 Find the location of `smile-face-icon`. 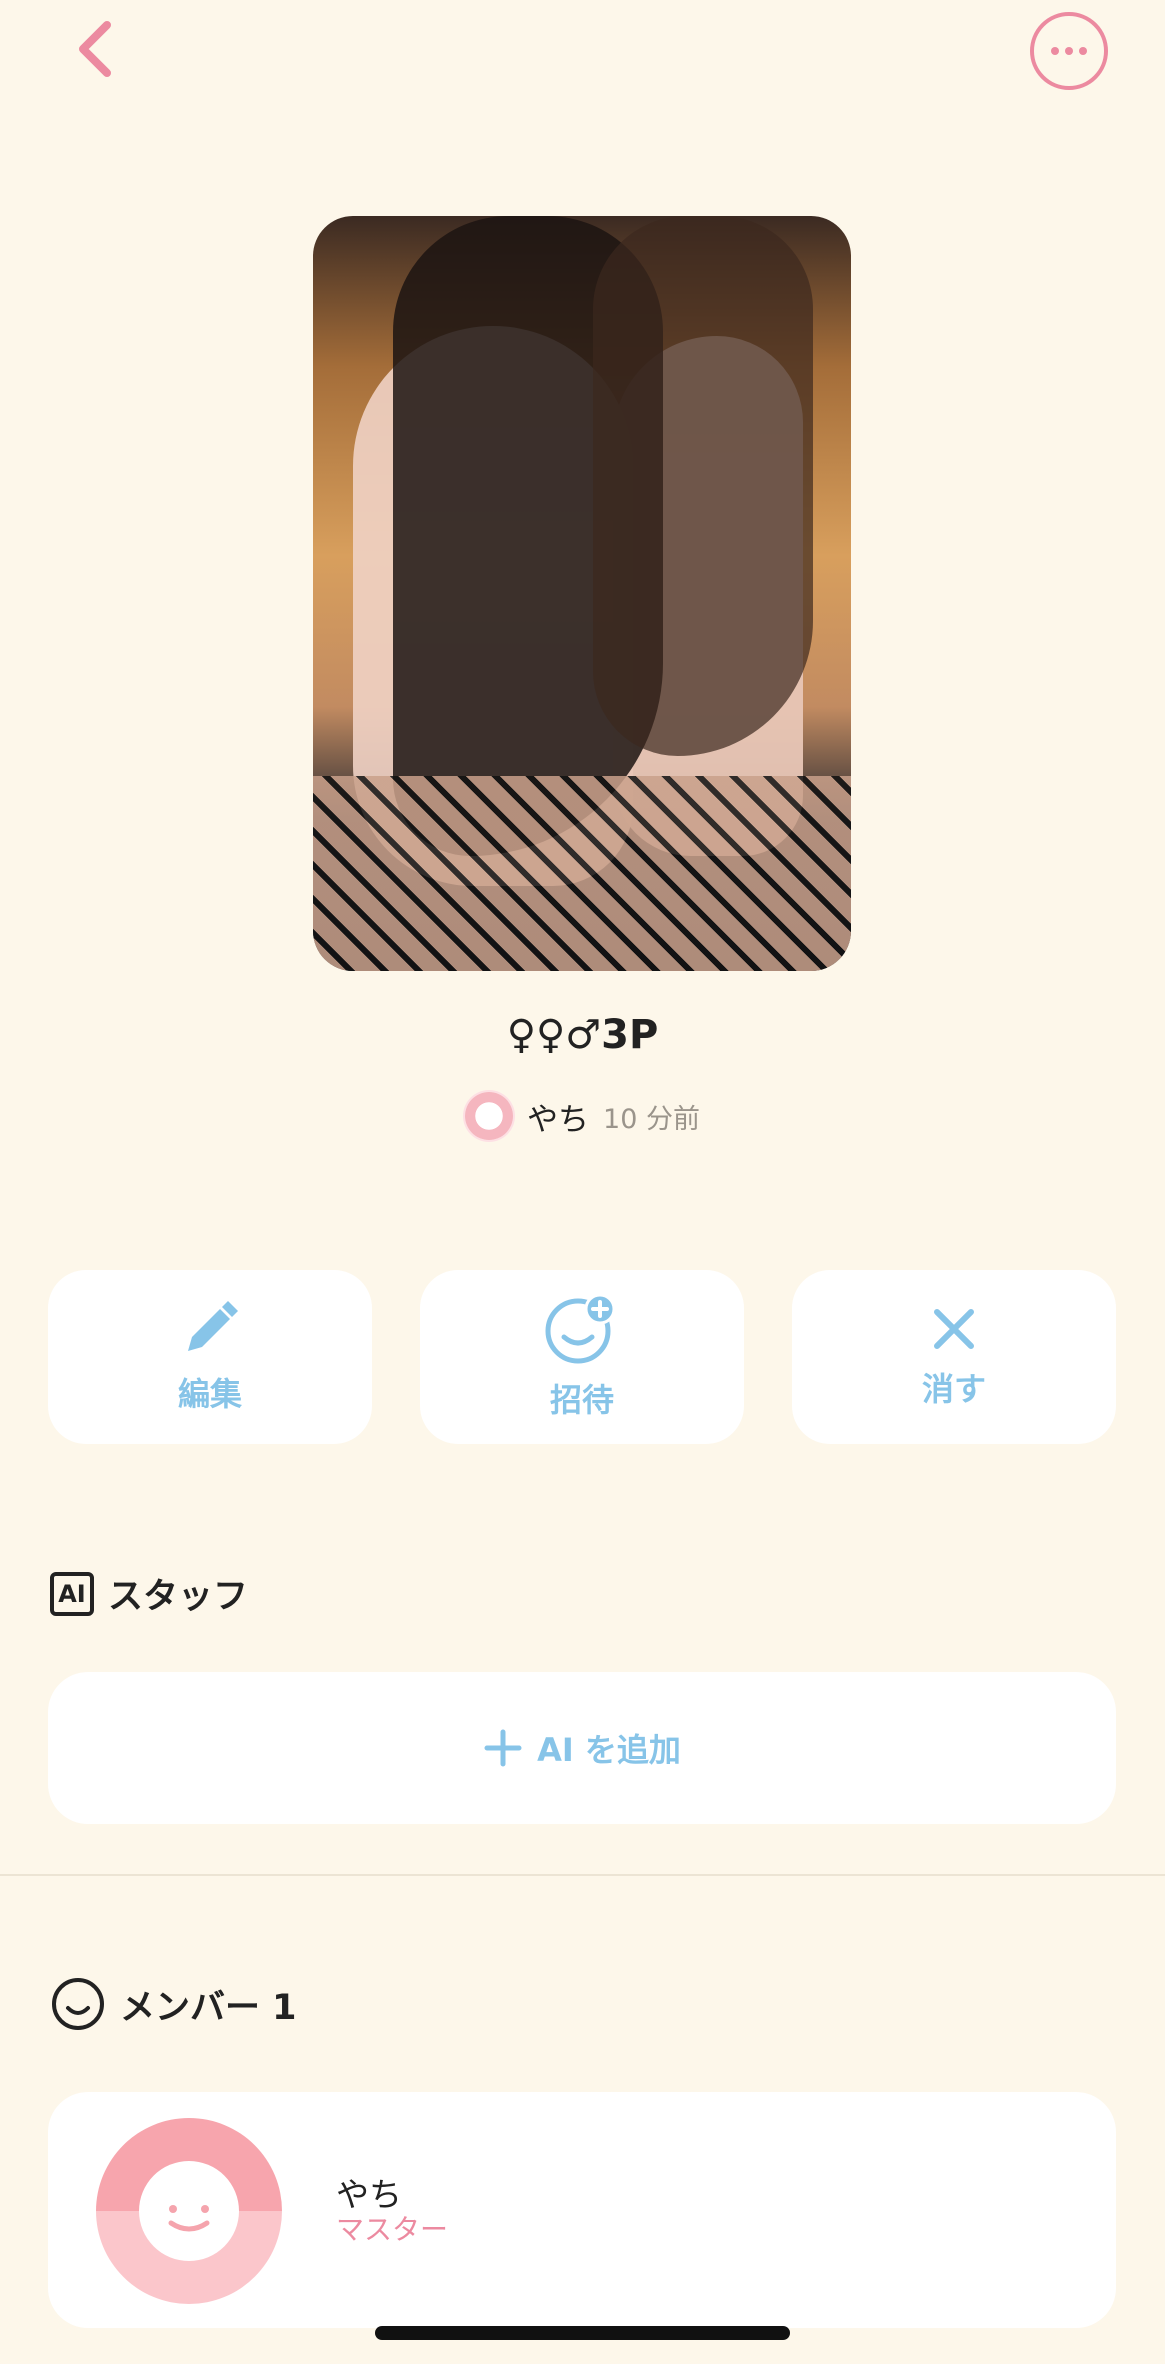

smile-face-icon is located at coordinates (78, 2004).